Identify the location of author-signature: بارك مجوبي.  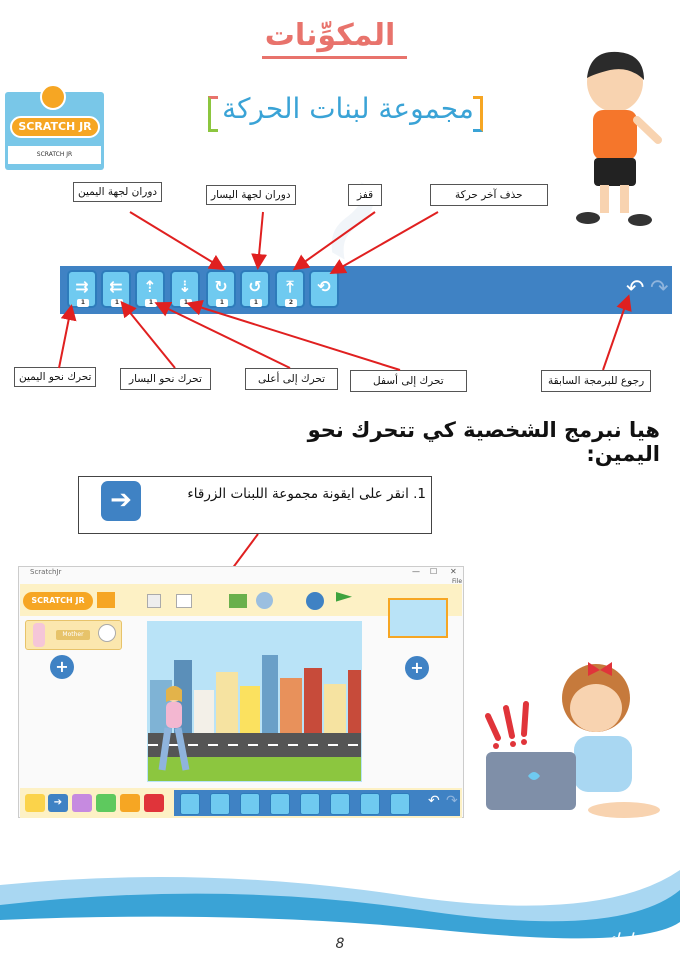
(593, 940).